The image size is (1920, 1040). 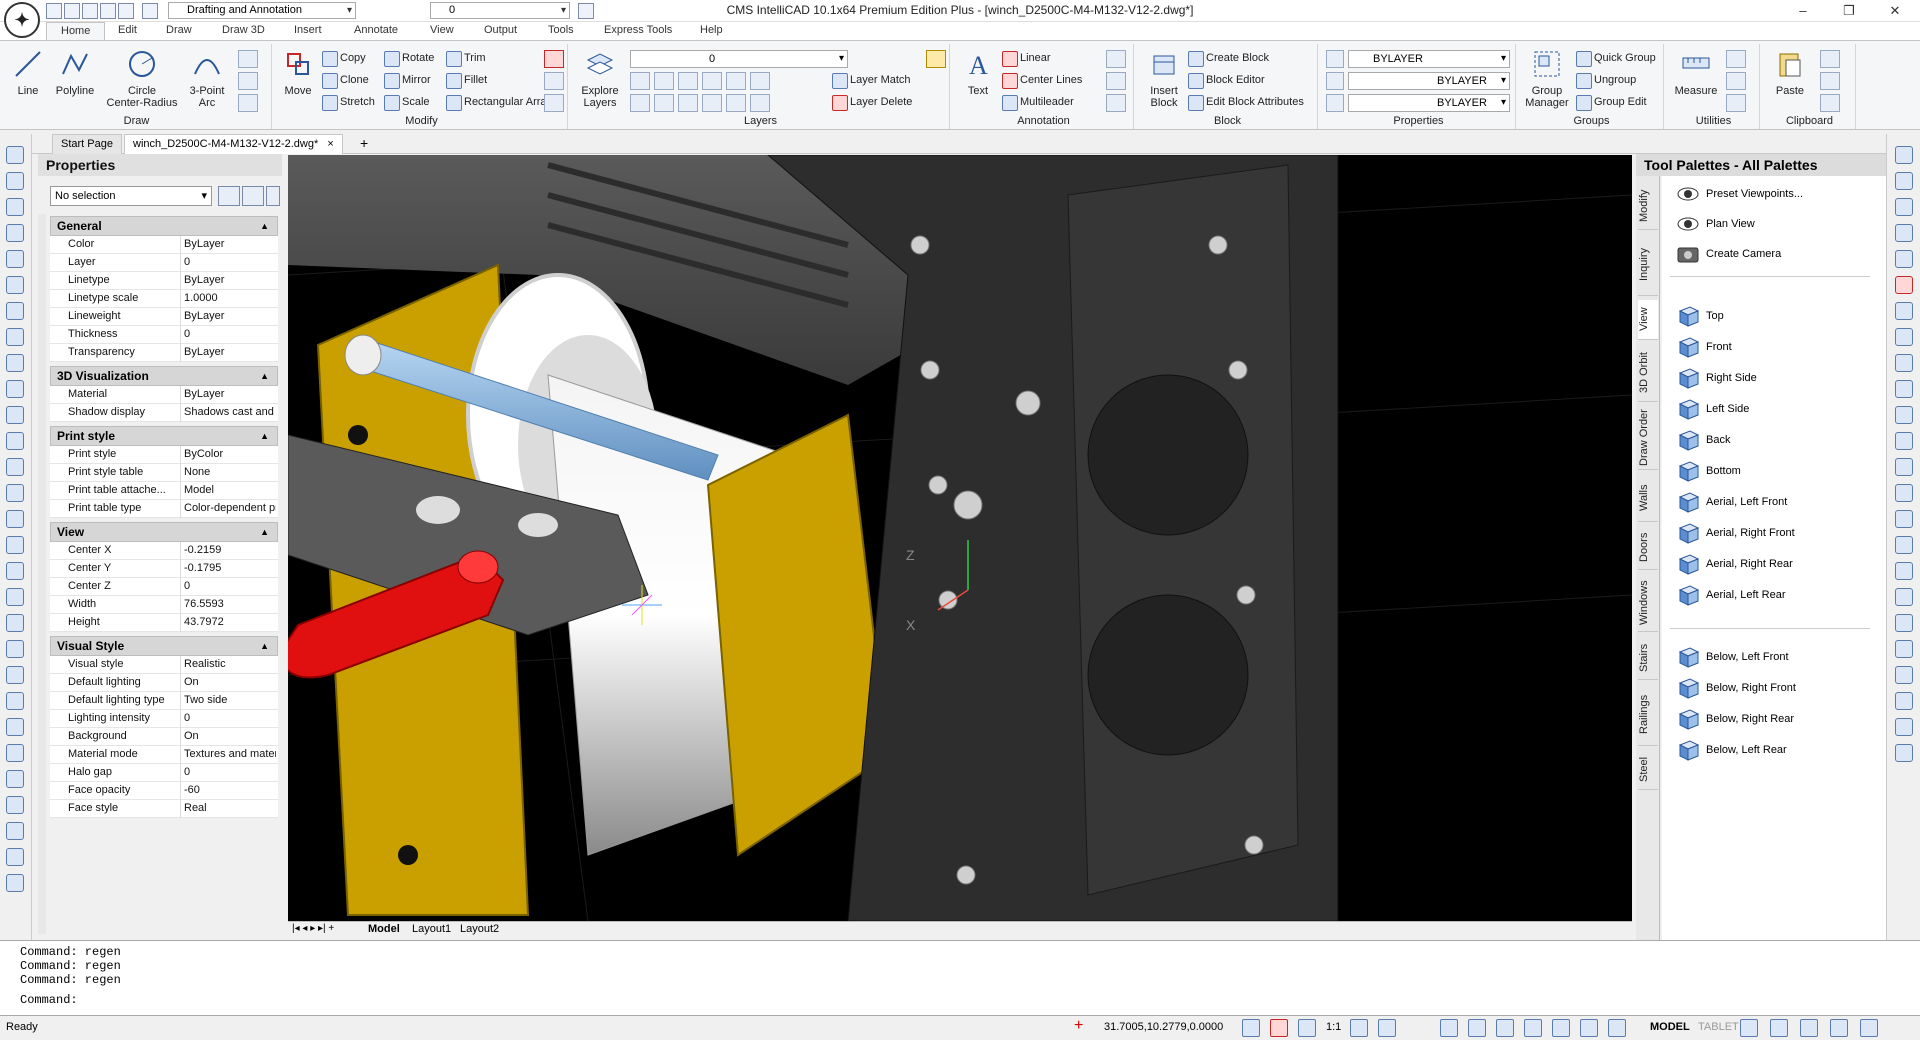 I want to click on polyline-tool-icon, so click(x=15, y=207).